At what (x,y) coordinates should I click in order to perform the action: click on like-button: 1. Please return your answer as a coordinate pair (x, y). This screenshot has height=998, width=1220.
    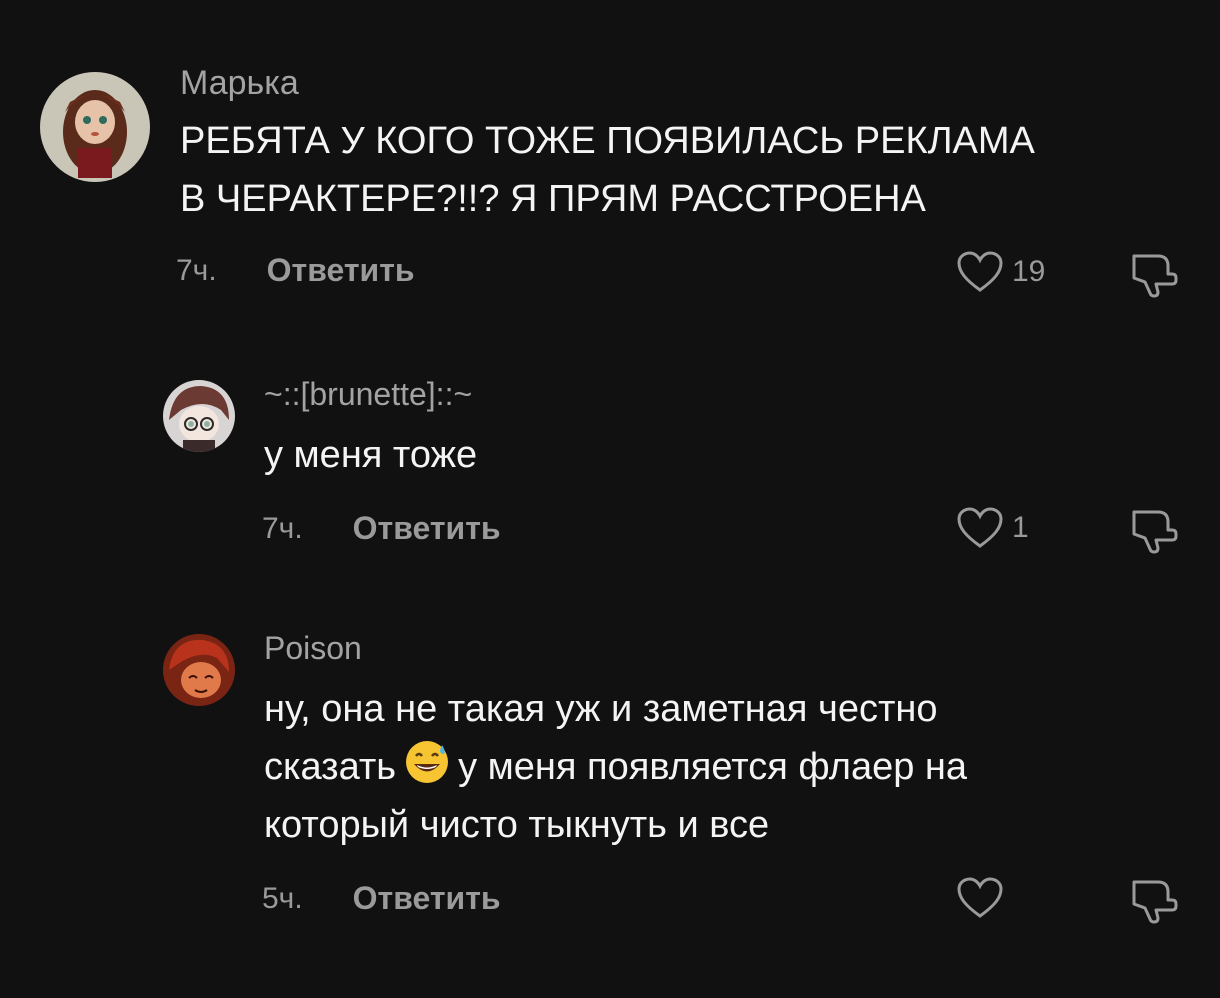
    Looking at the image, I should click on (992, 528).